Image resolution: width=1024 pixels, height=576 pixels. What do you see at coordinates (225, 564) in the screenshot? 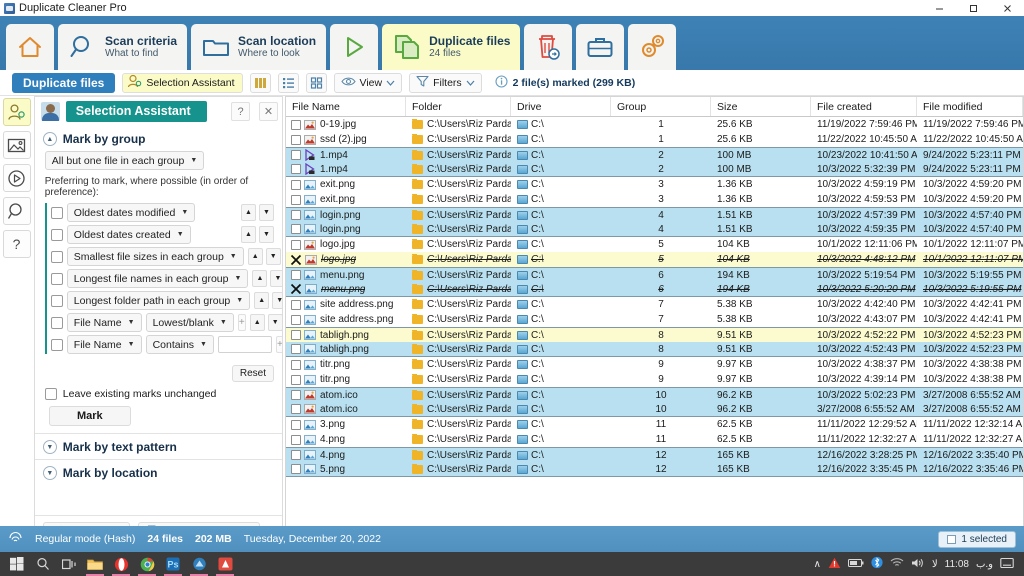
I see `taskbar-item-duplicate-cleaner` at bounding box center [225, 564].